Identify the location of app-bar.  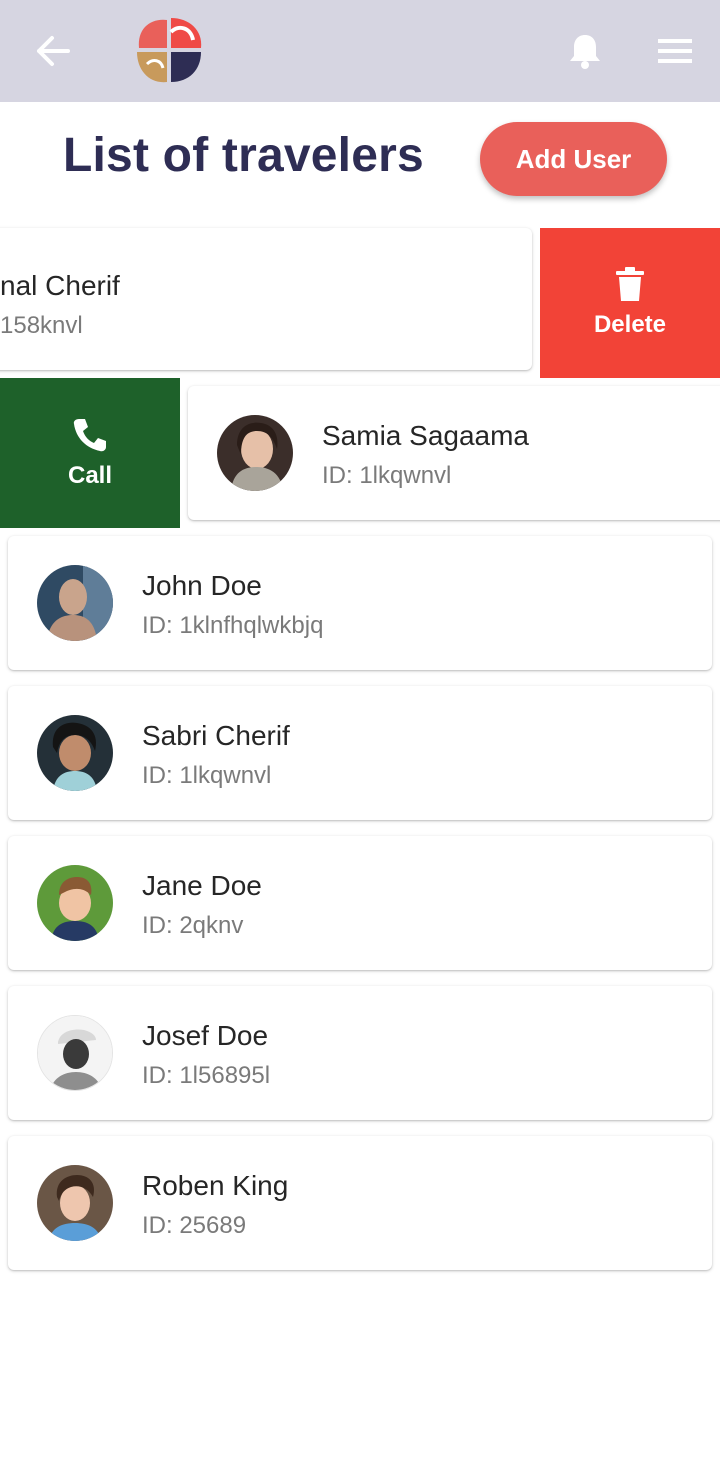
(360, 51).